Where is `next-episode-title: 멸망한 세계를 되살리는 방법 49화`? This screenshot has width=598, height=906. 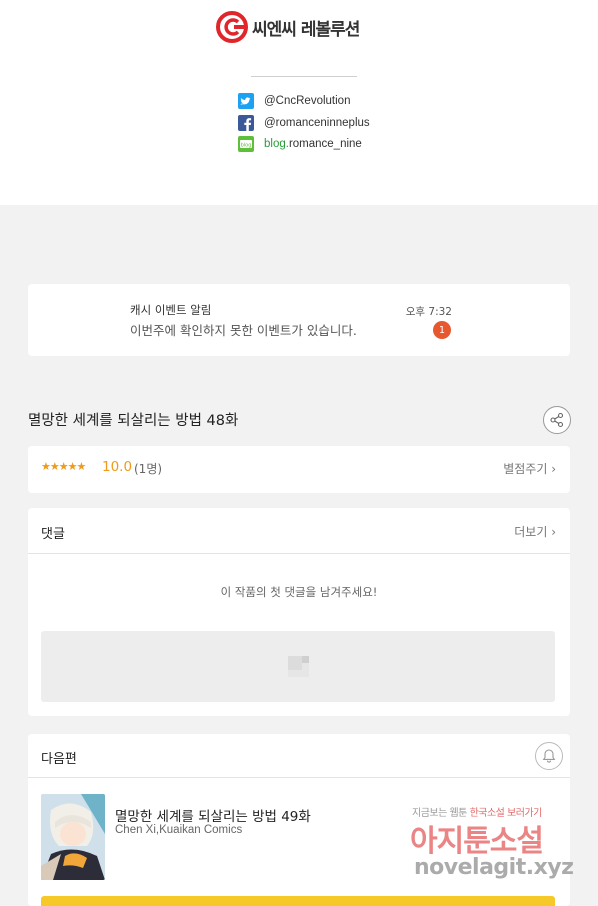
next-episode-title: 멸망한 세계를 되살리는 방법 49화 is located at coordinates (213, 815).